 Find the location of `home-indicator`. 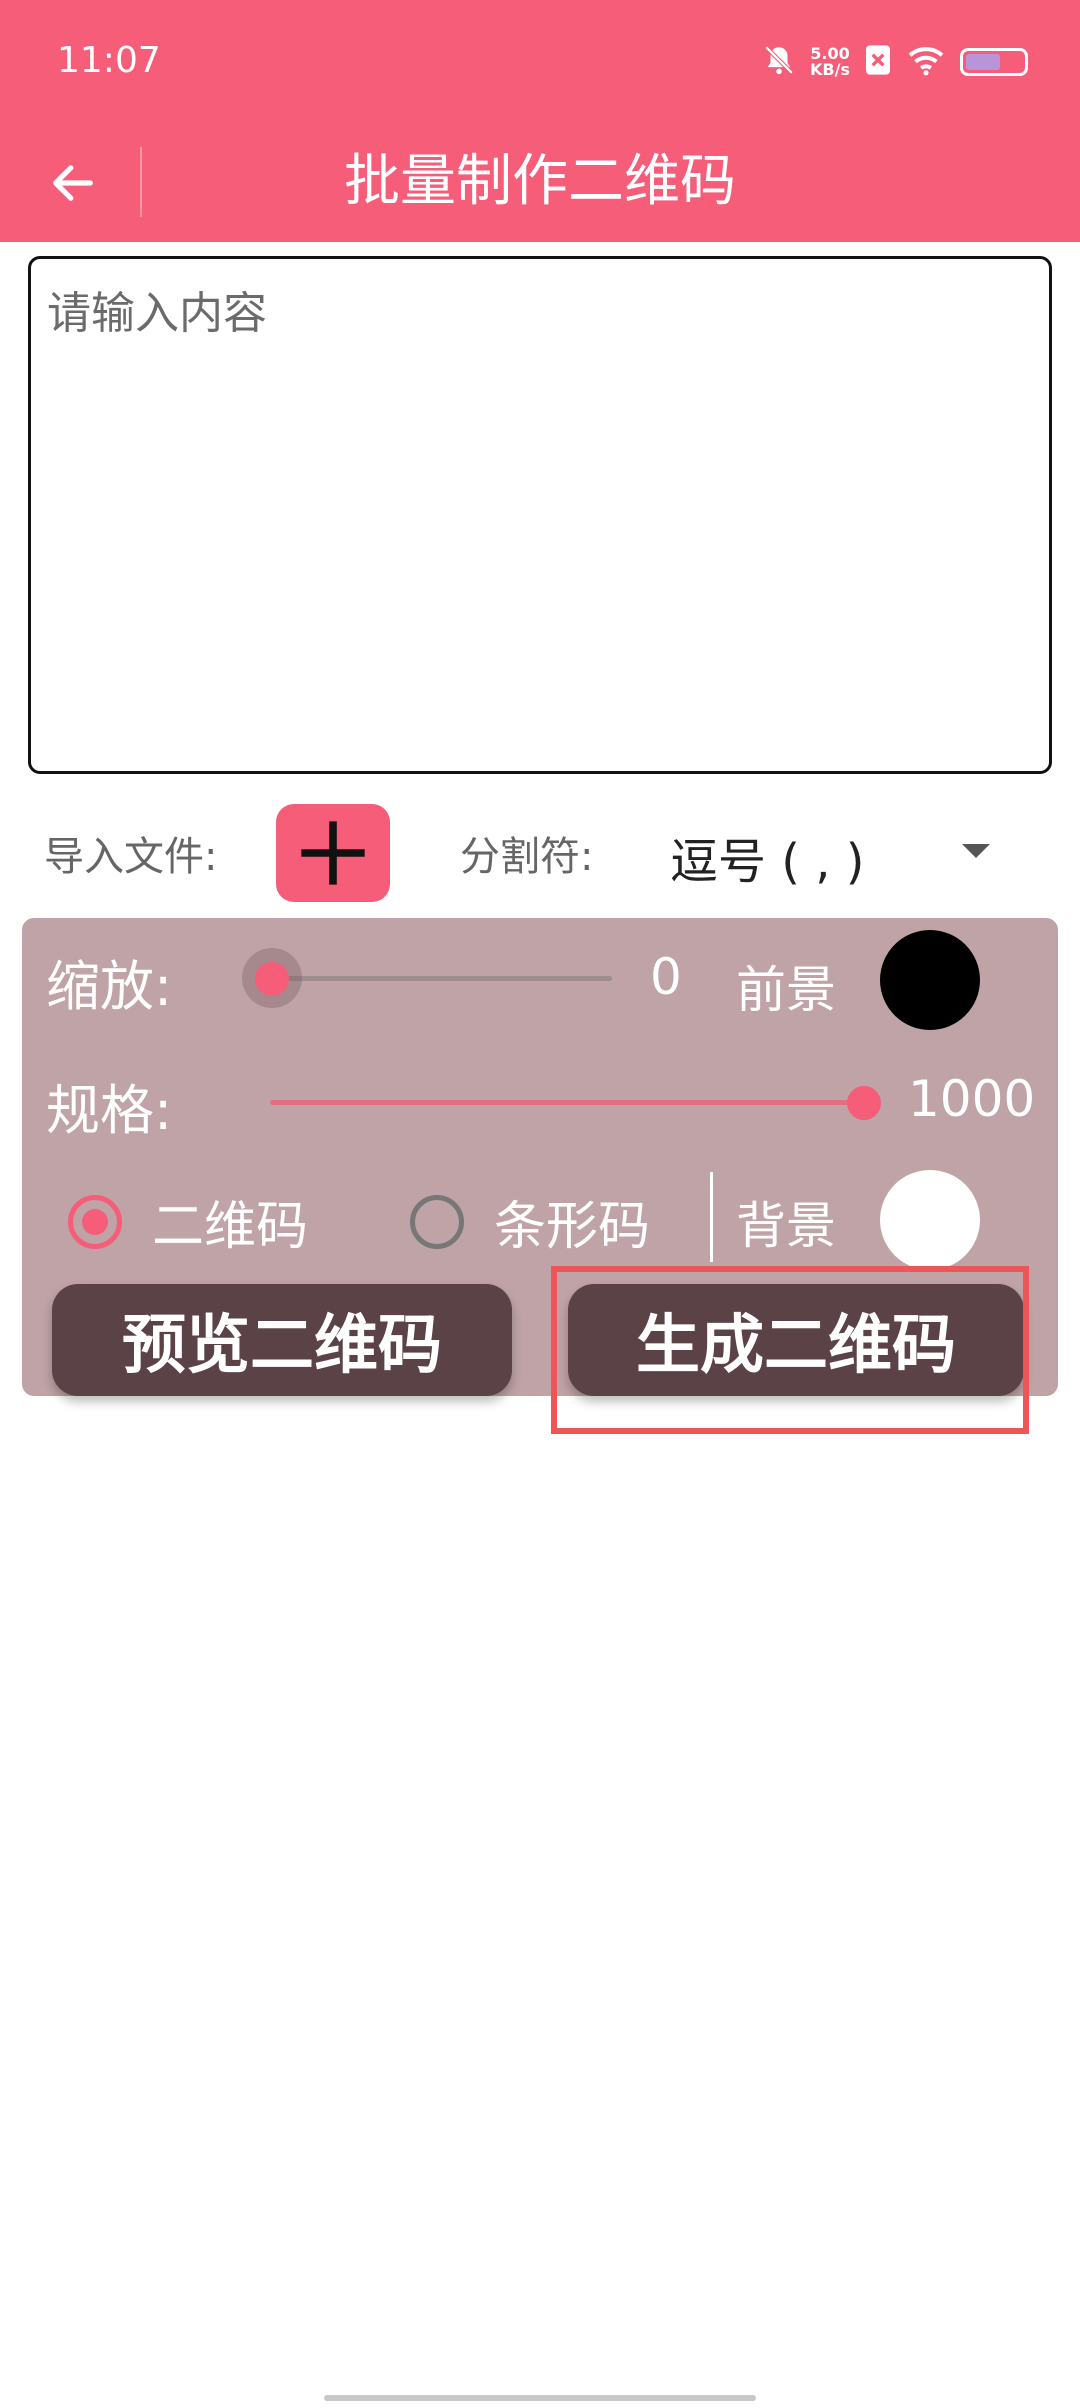

home-indicator is located at coordinates (540, 2398).